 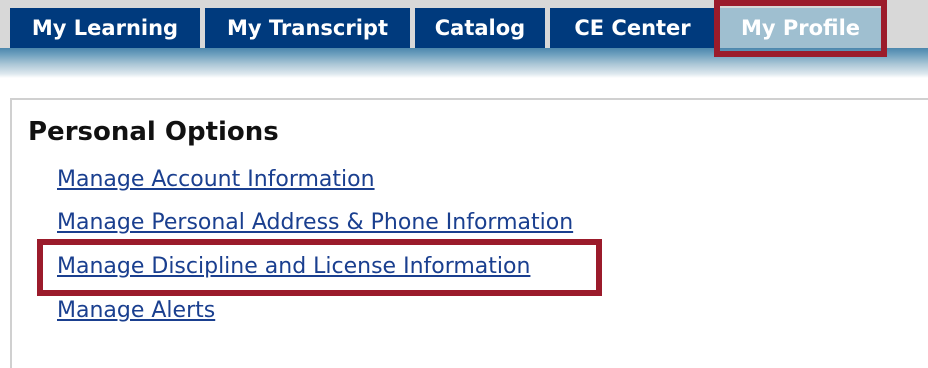 What do you see at coordinates (307, 28) in the screenshot?
I see `tab-my-transcript: My Transcript` at bounding box center [307, 28].